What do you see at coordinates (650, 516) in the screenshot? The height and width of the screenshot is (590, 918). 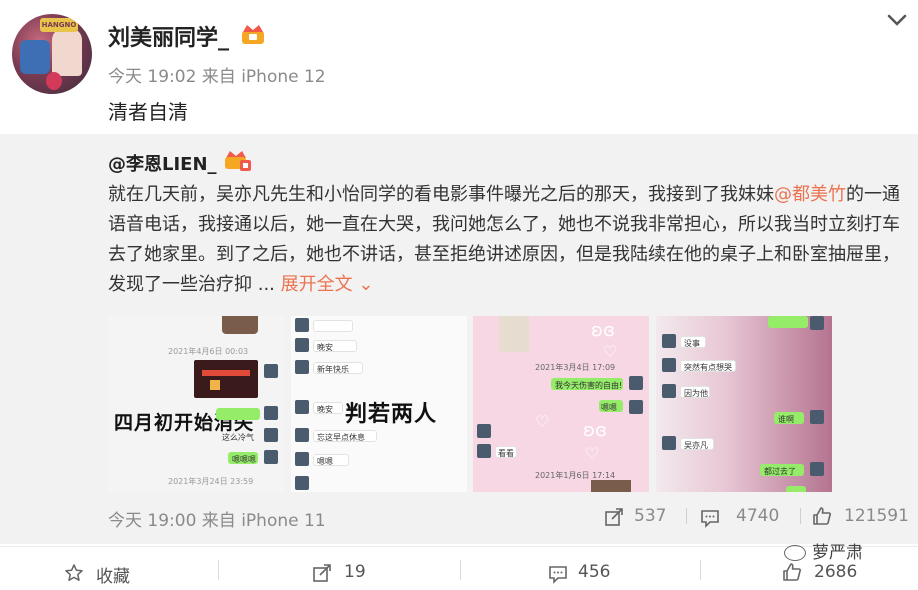 I see `repost-count: 537` at bounding box center [650, 516].